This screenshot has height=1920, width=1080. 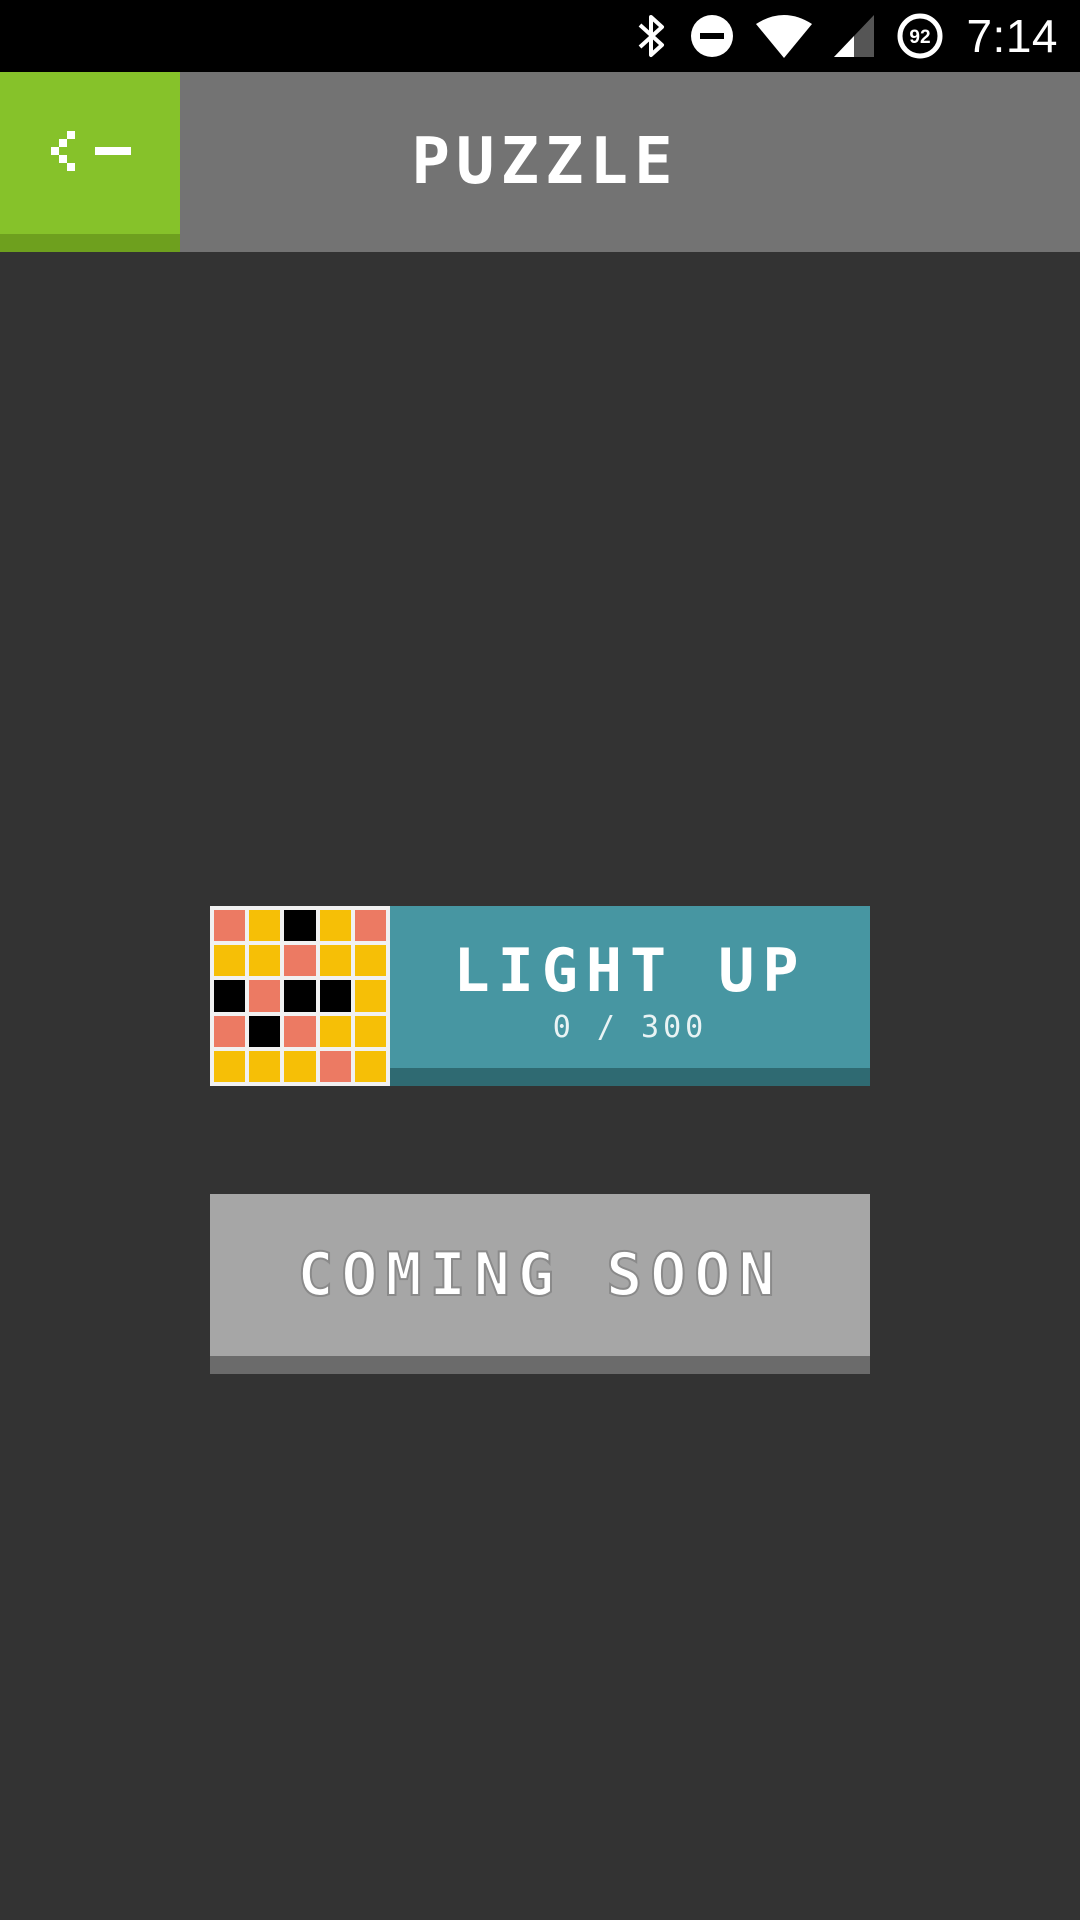 What do you see at coordinates (539, 1275) in the screenshot?
I see `coming-soon-label: COMING SOON` at bounding box center [539, 1275].